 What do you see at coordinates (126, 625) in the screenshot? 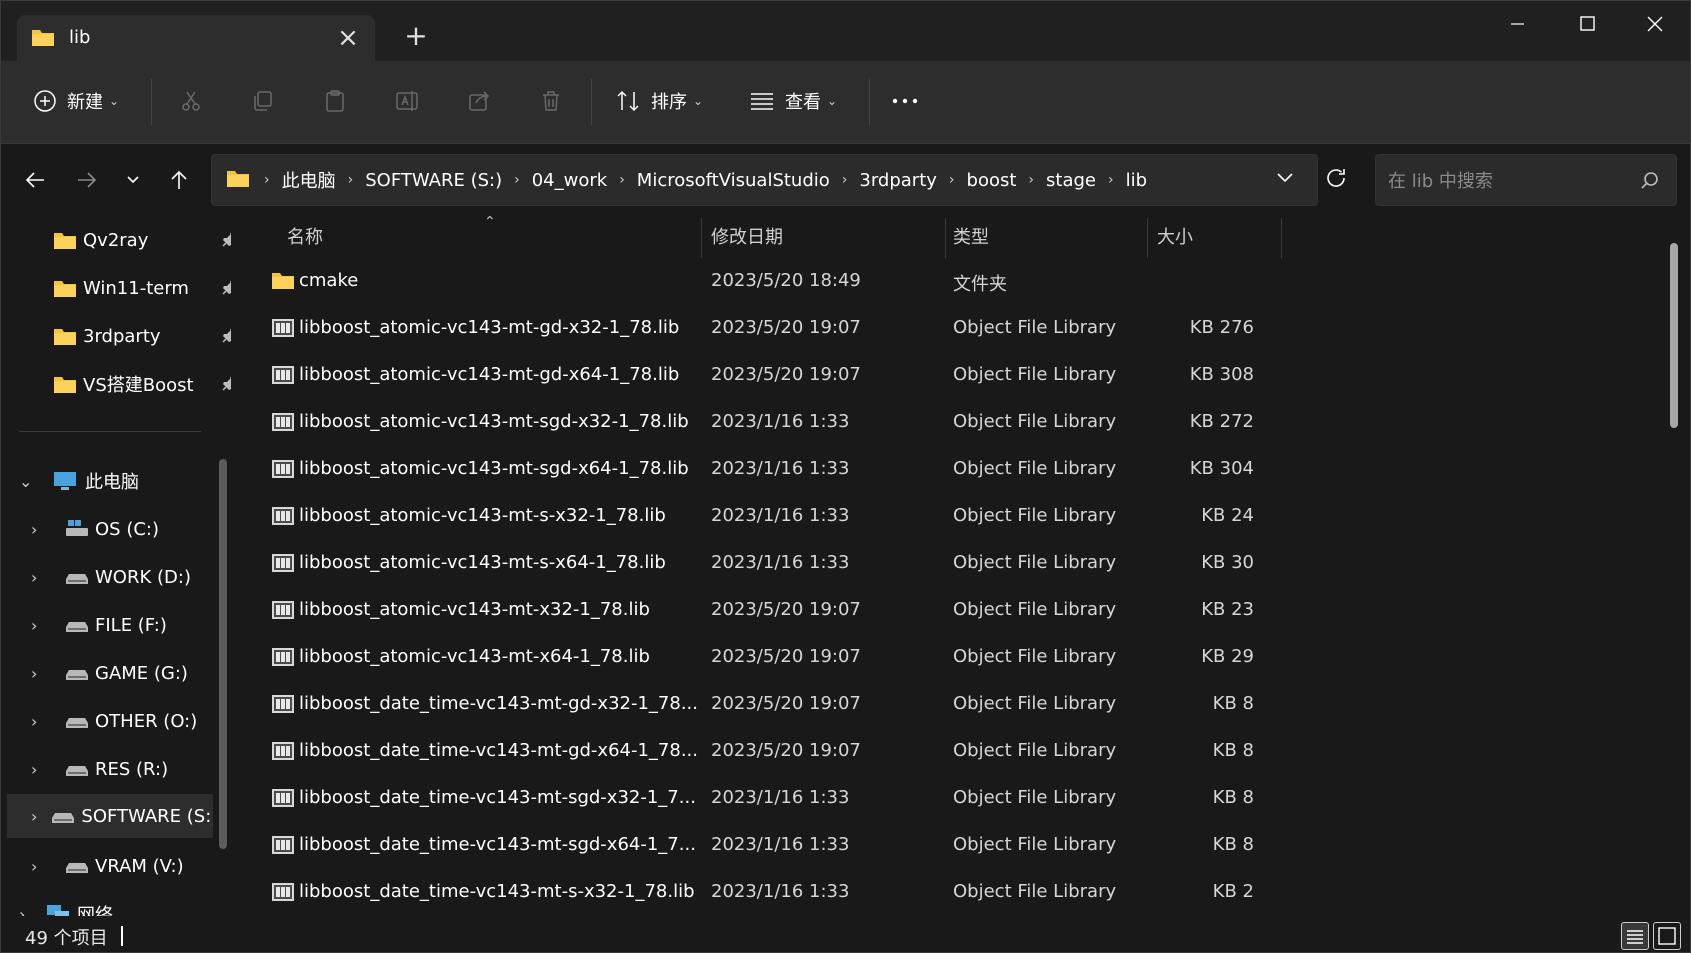
I see `sidebar-item-drive-f: › FILE (F:)` at bounding box center [126, 625].